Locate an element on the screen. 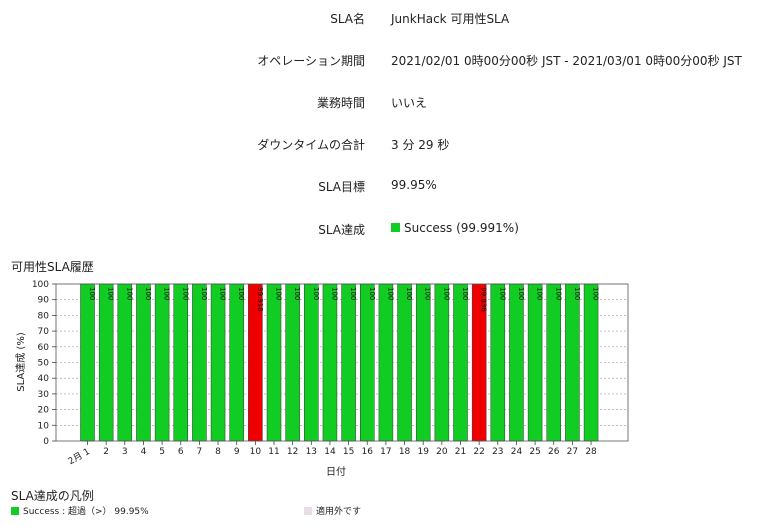  y-tick-label: 20 is located at coordinates (44, 411).